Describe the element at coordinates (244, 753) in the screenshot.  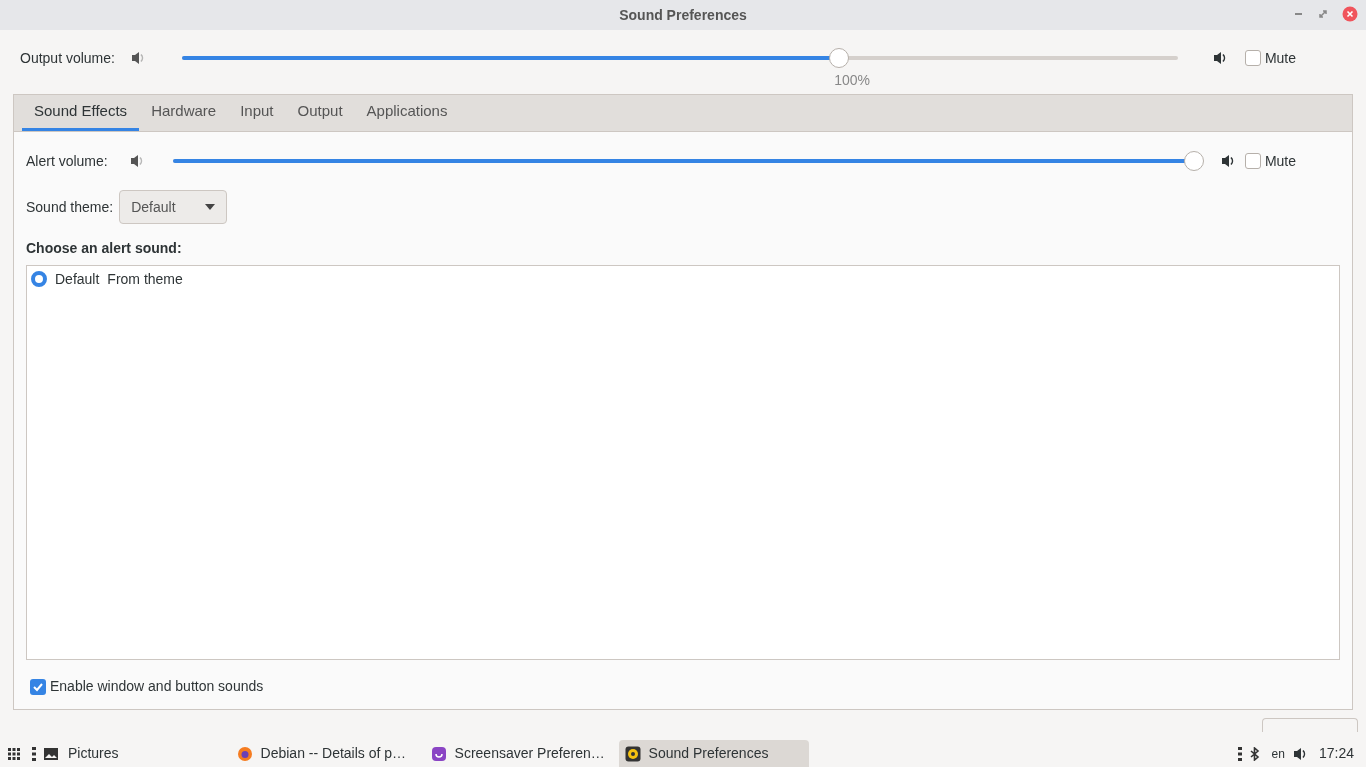
I see `globe-icon` at that location.